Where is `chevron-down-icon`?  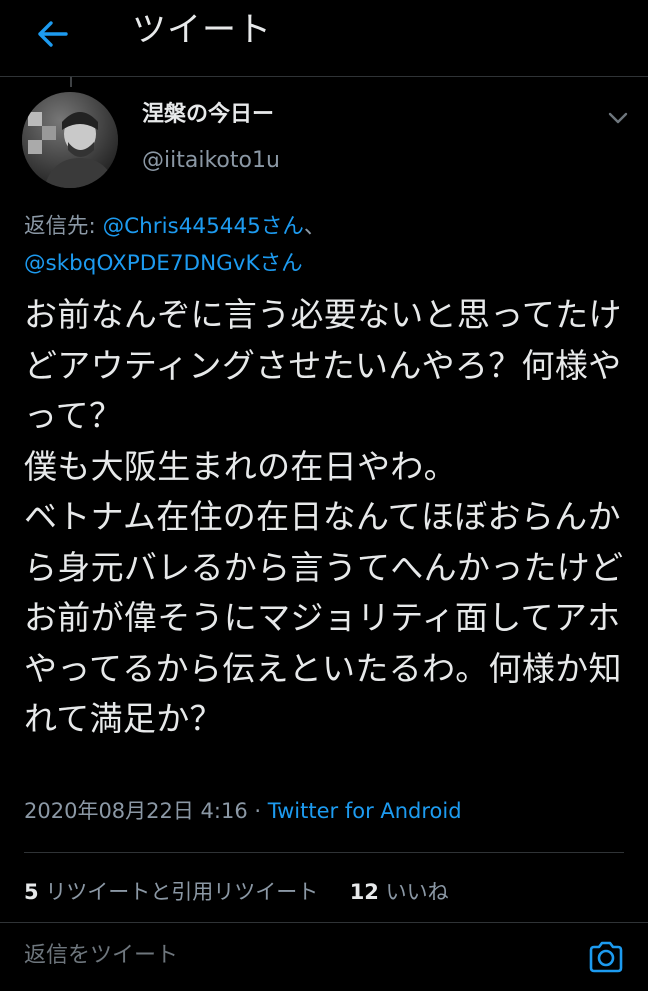 chevron-down-icon is located at coordinates (618, 118).